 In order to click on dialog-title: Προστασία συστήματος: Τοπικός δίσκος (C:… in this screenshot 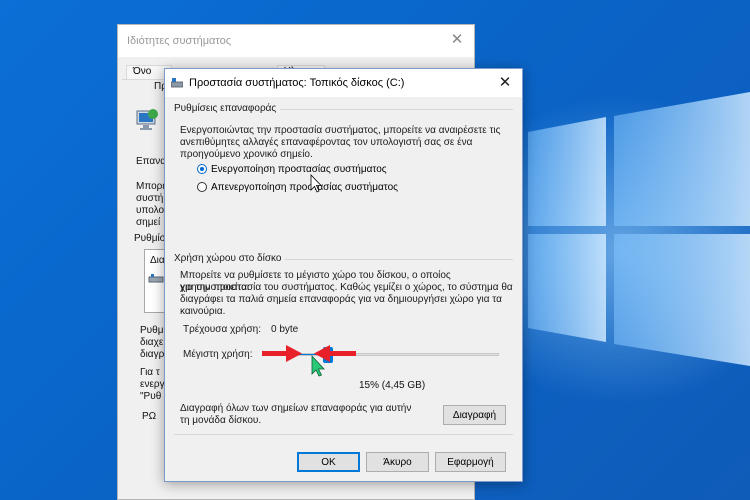, I will do `click(297, 83)`.